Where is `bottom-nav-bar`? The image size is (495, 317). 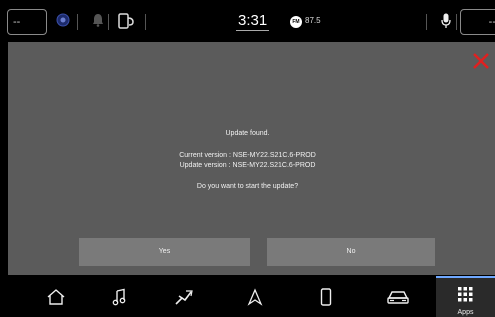 bottom-nav-bar is located at coordinates (247, 296).